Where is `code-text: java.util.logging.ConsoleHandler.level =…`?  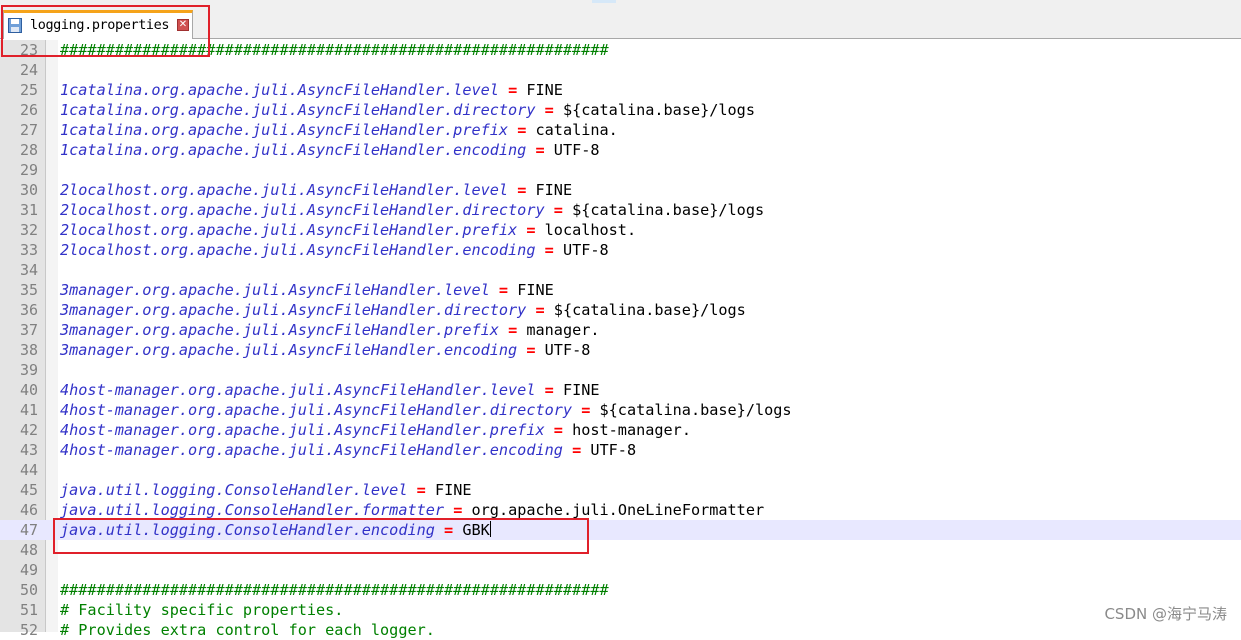
code-text: java.util.logging.ConsoleHandler.level =… is located at coordinates (266, 490).